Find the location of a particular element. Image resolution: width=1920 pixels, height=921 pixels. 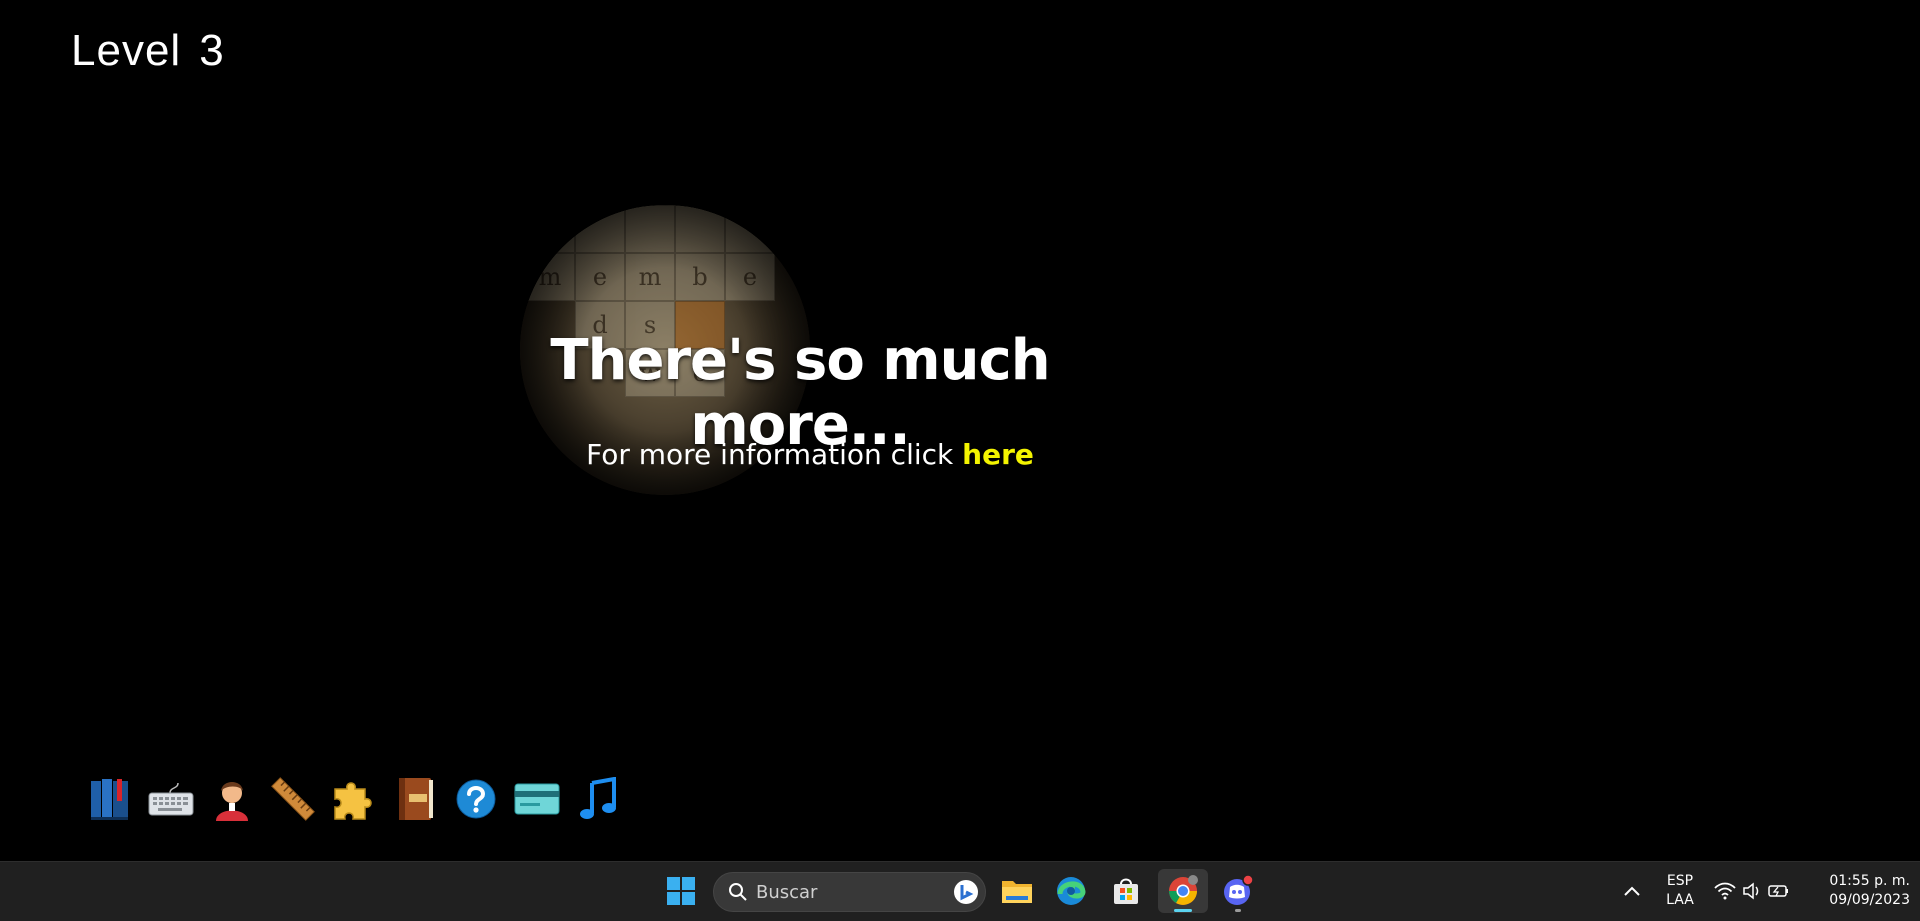

clock-date: 09/09/2023 is located at coordinates (1869, 900).